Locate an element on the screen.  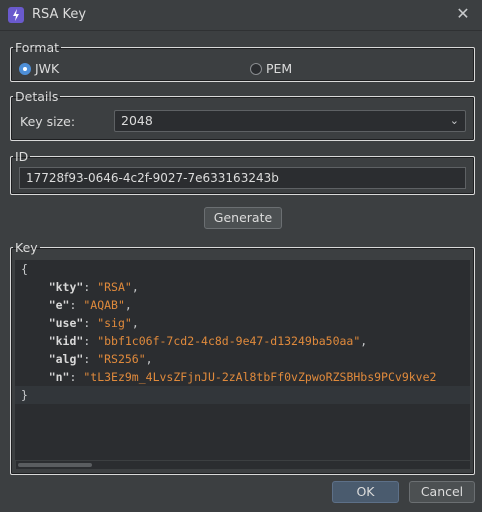
json-key: "e" is located at coordinates (59, 305).